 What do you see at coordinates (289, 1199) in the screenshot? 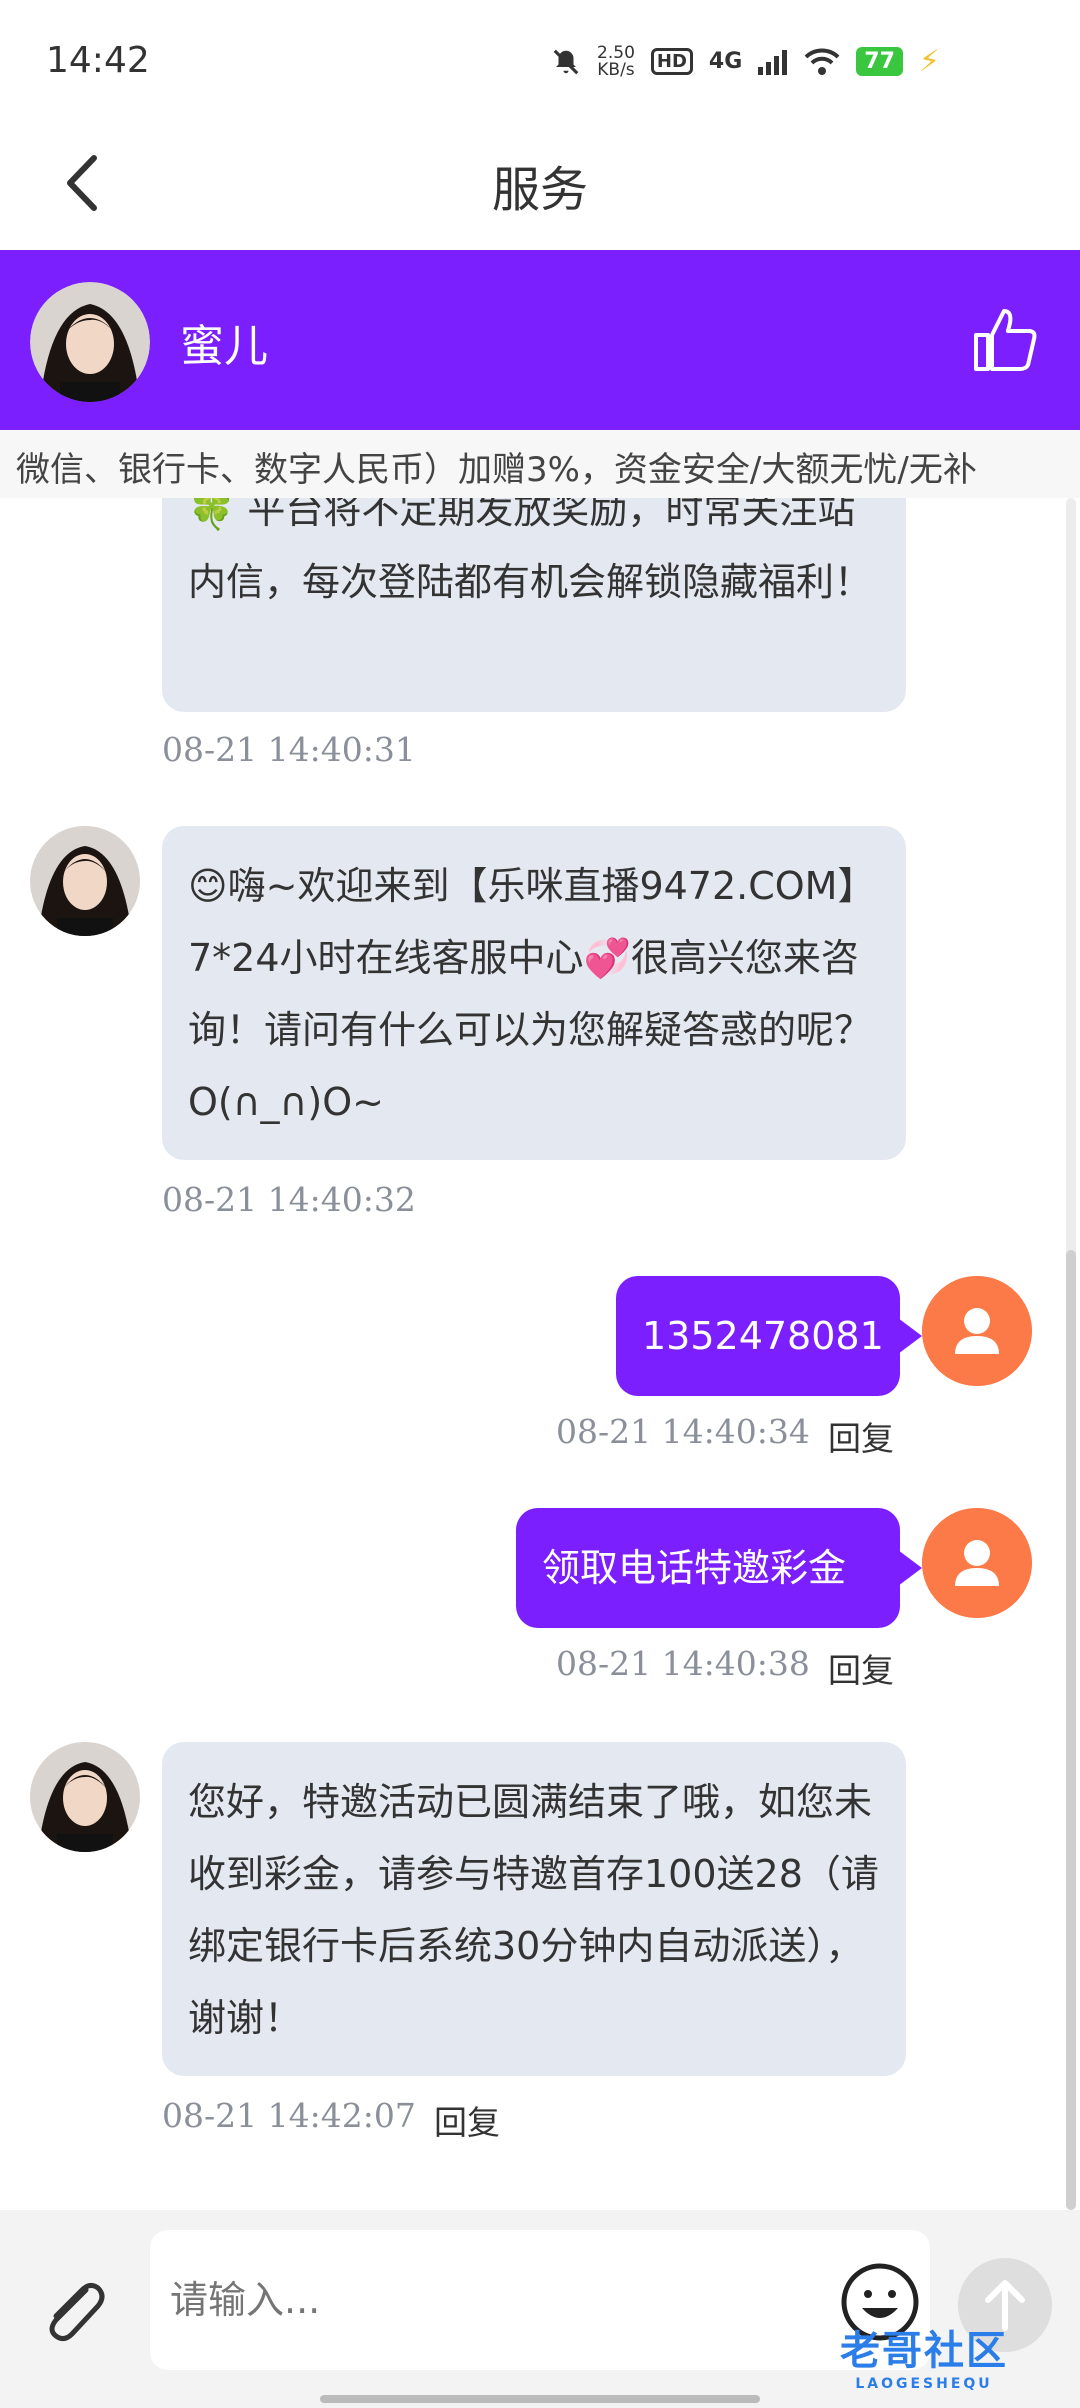
I see `message-timestamp: 08-21 14:40:32` at bounding box center [289, 1199].